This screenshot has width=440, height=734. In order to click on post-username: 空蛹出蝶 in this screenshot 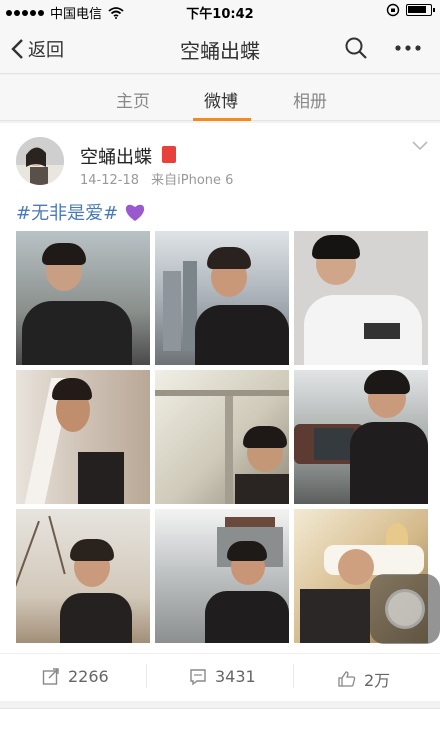, I will do `click(116, 156)`.